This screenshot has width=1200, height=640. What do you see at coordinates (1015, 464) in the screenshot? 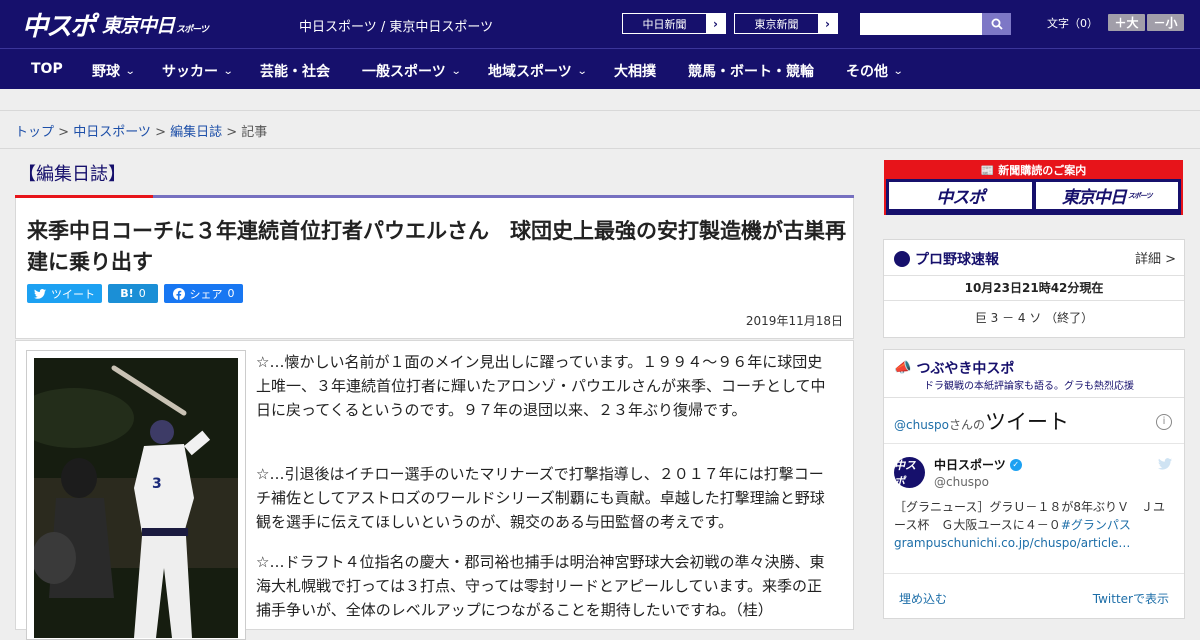
I see `verified-icon: ✓` at bounding box center [1015, 464].